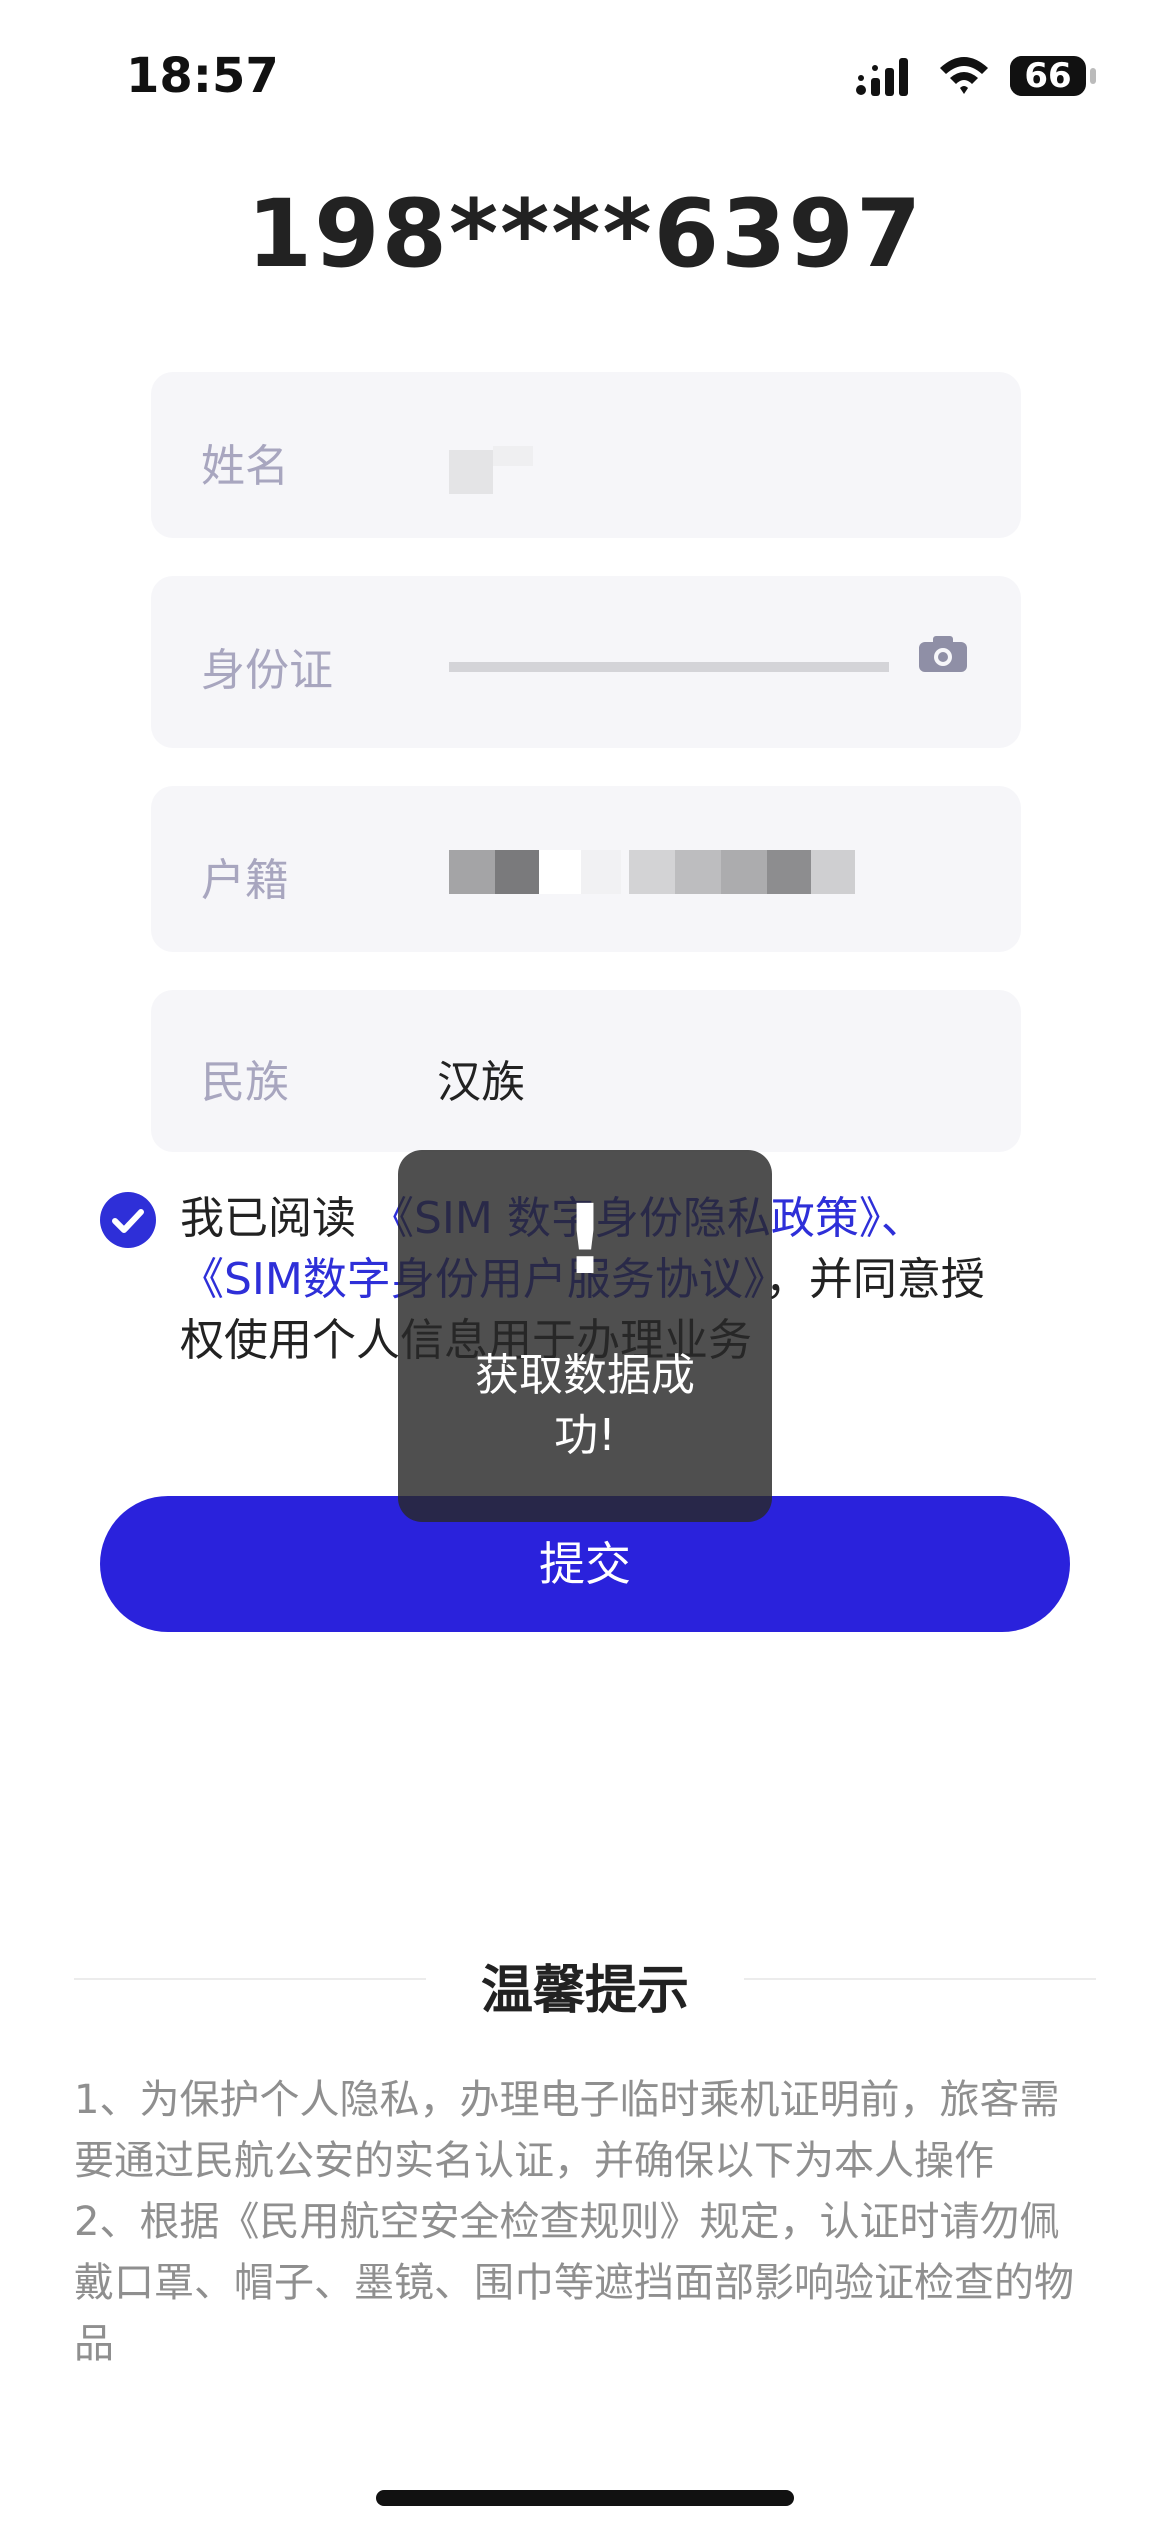 The image size is (1170, 2532). What do you see at coordinates (585, 75) in the screenshot?
I see `status-bar: 18:57 66` at bounding box center [585, 75].